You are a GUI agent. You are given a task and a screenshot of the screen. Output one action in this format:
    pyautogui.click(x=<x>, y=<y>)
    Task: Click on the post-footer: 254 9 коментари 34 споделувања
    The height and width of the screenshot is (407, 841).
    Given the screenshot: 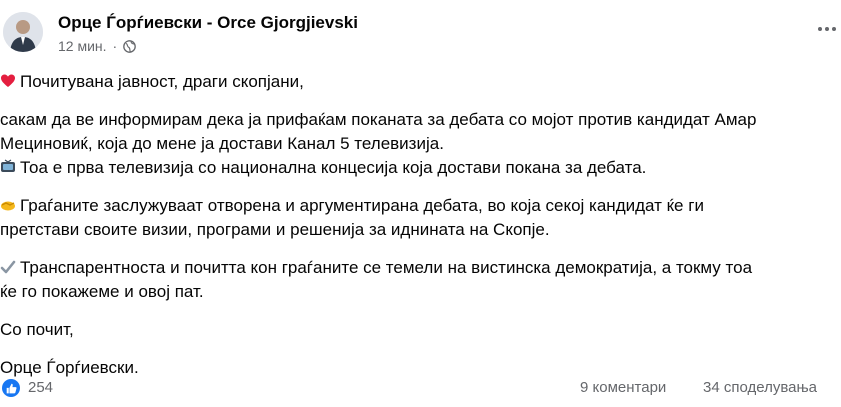 What is the action you would take?
    pyautogui.click(x=420, y=389)
    